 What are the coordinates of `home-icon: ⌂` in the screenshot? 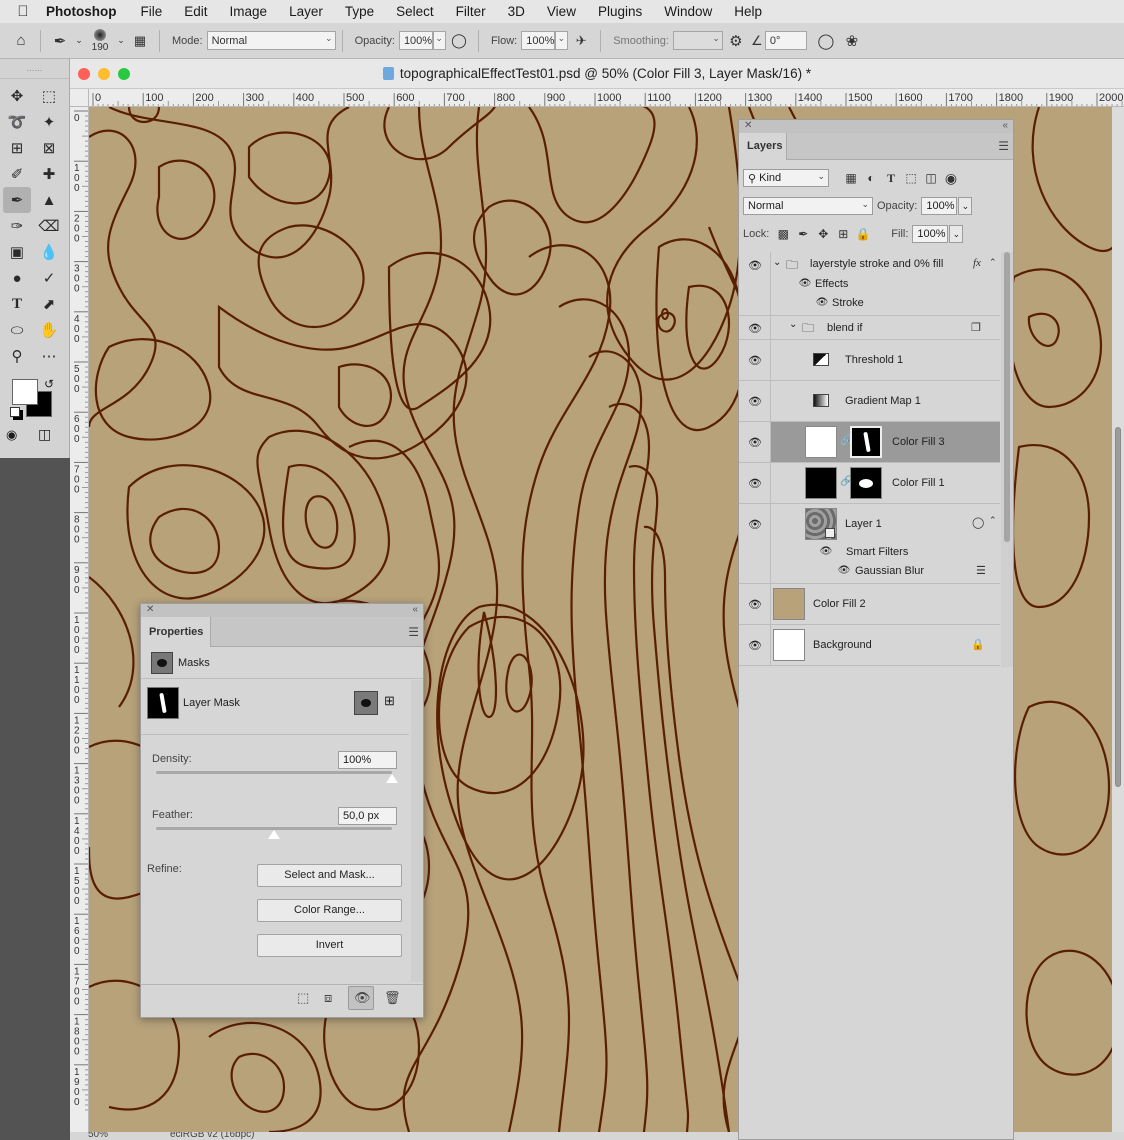 It's located at (21, 41).